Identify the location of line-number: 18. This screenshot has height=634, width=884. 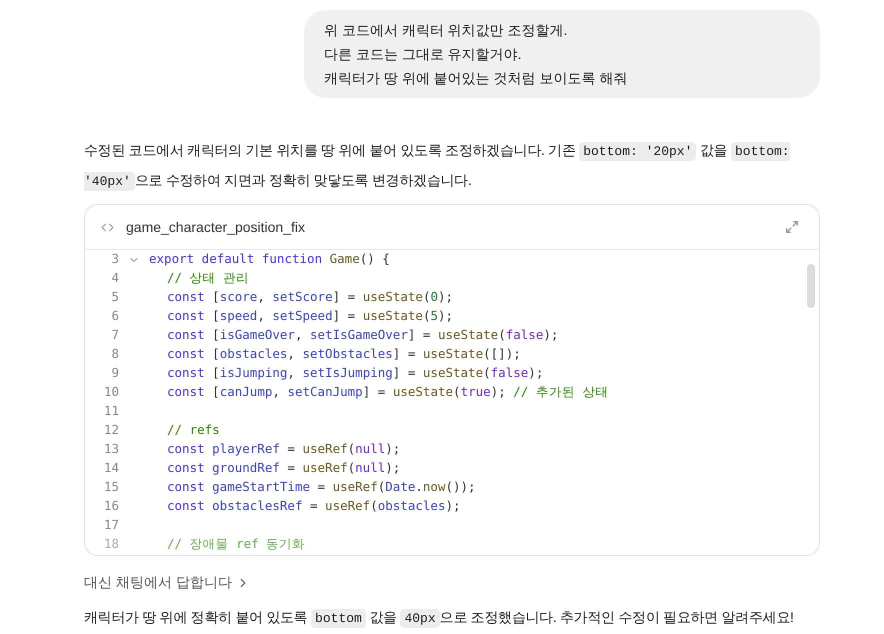
(110, 544).